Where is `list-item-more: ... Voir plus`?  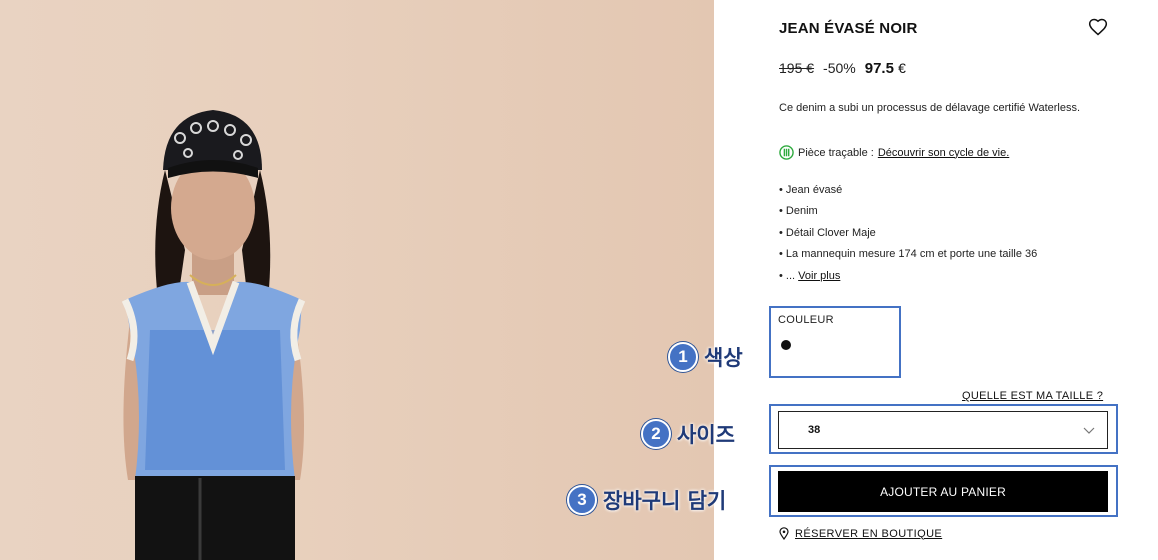 list-item-more: ... Voir plus is located at coordinates (908, 276).